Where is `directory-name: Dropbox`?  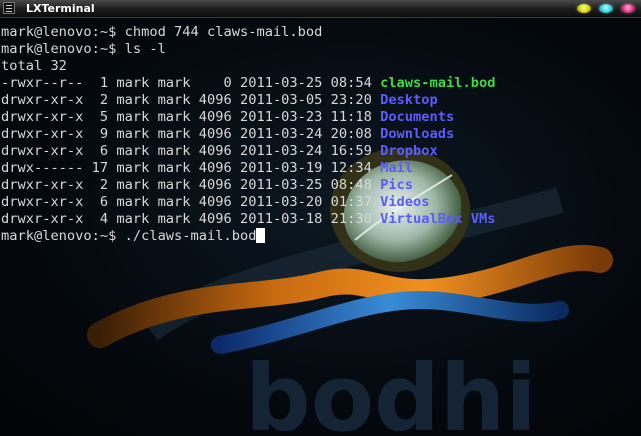
directory-name: Dropbox is located at coordinates (409, 151).